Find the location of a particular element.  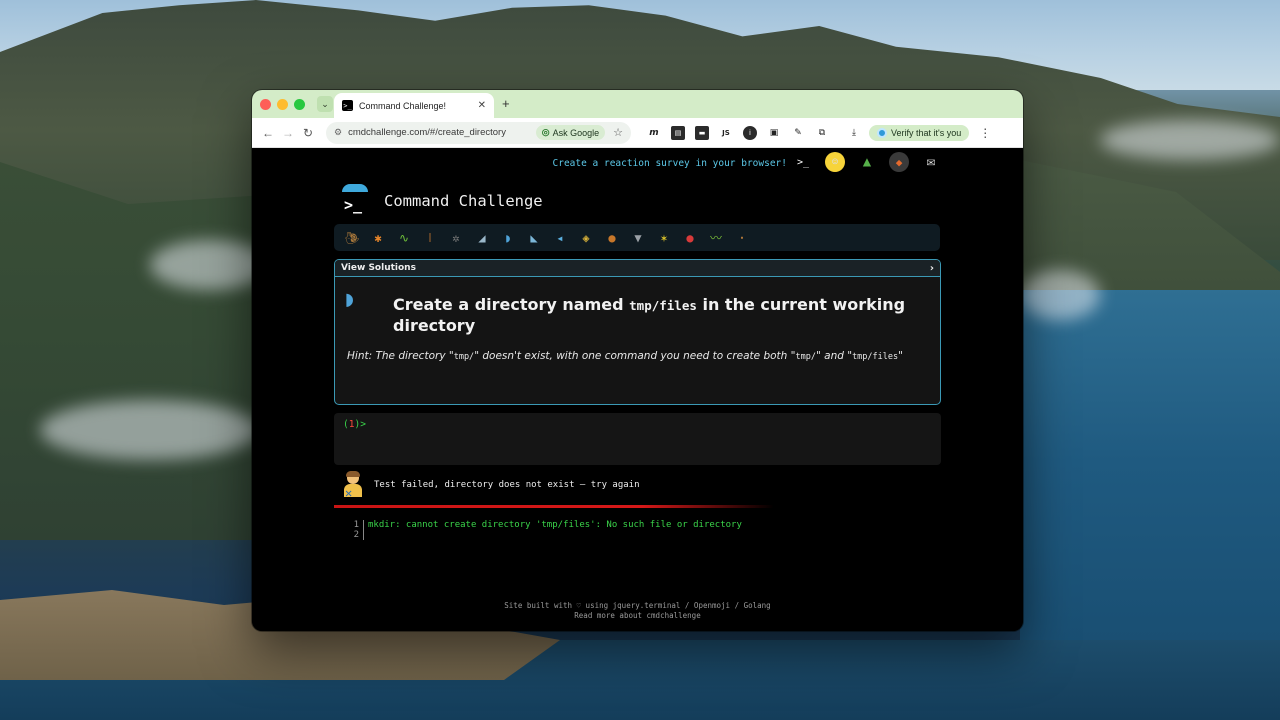

line-number: 1 is located at coordinates (358, 525).